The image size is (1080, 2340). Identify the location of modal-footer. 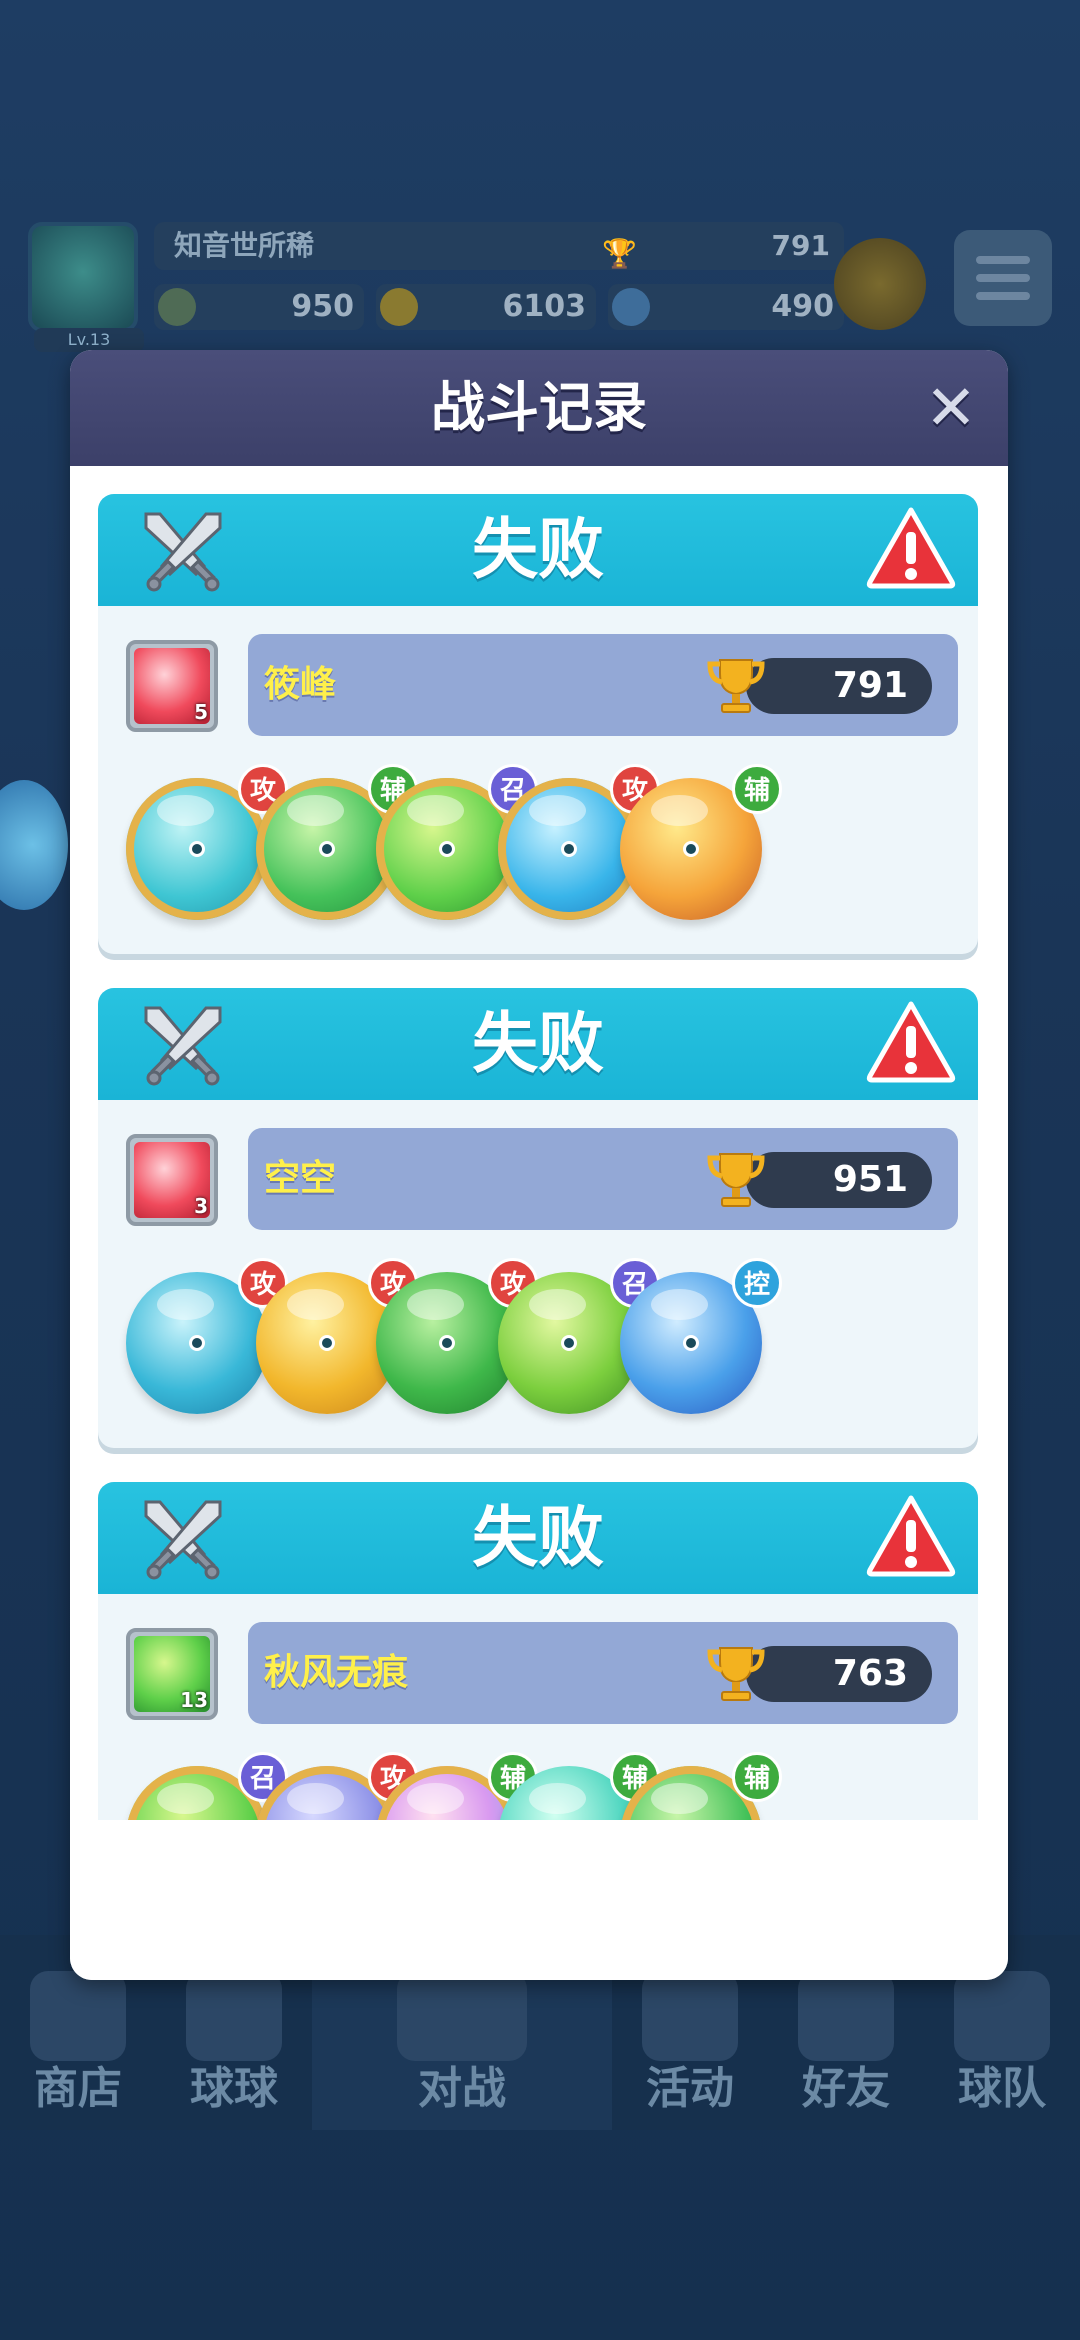
(539, 1900).